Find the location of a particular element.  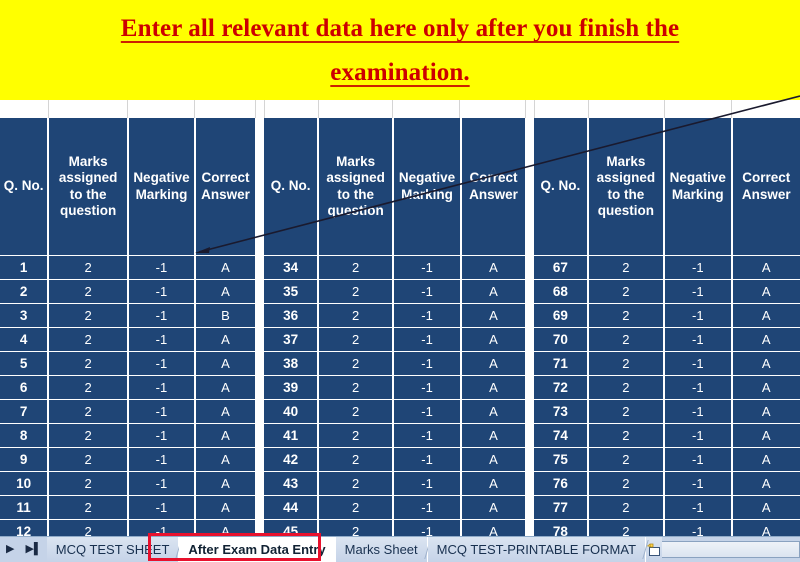

cell-qno: 4 is located at coordinates (24, 339).